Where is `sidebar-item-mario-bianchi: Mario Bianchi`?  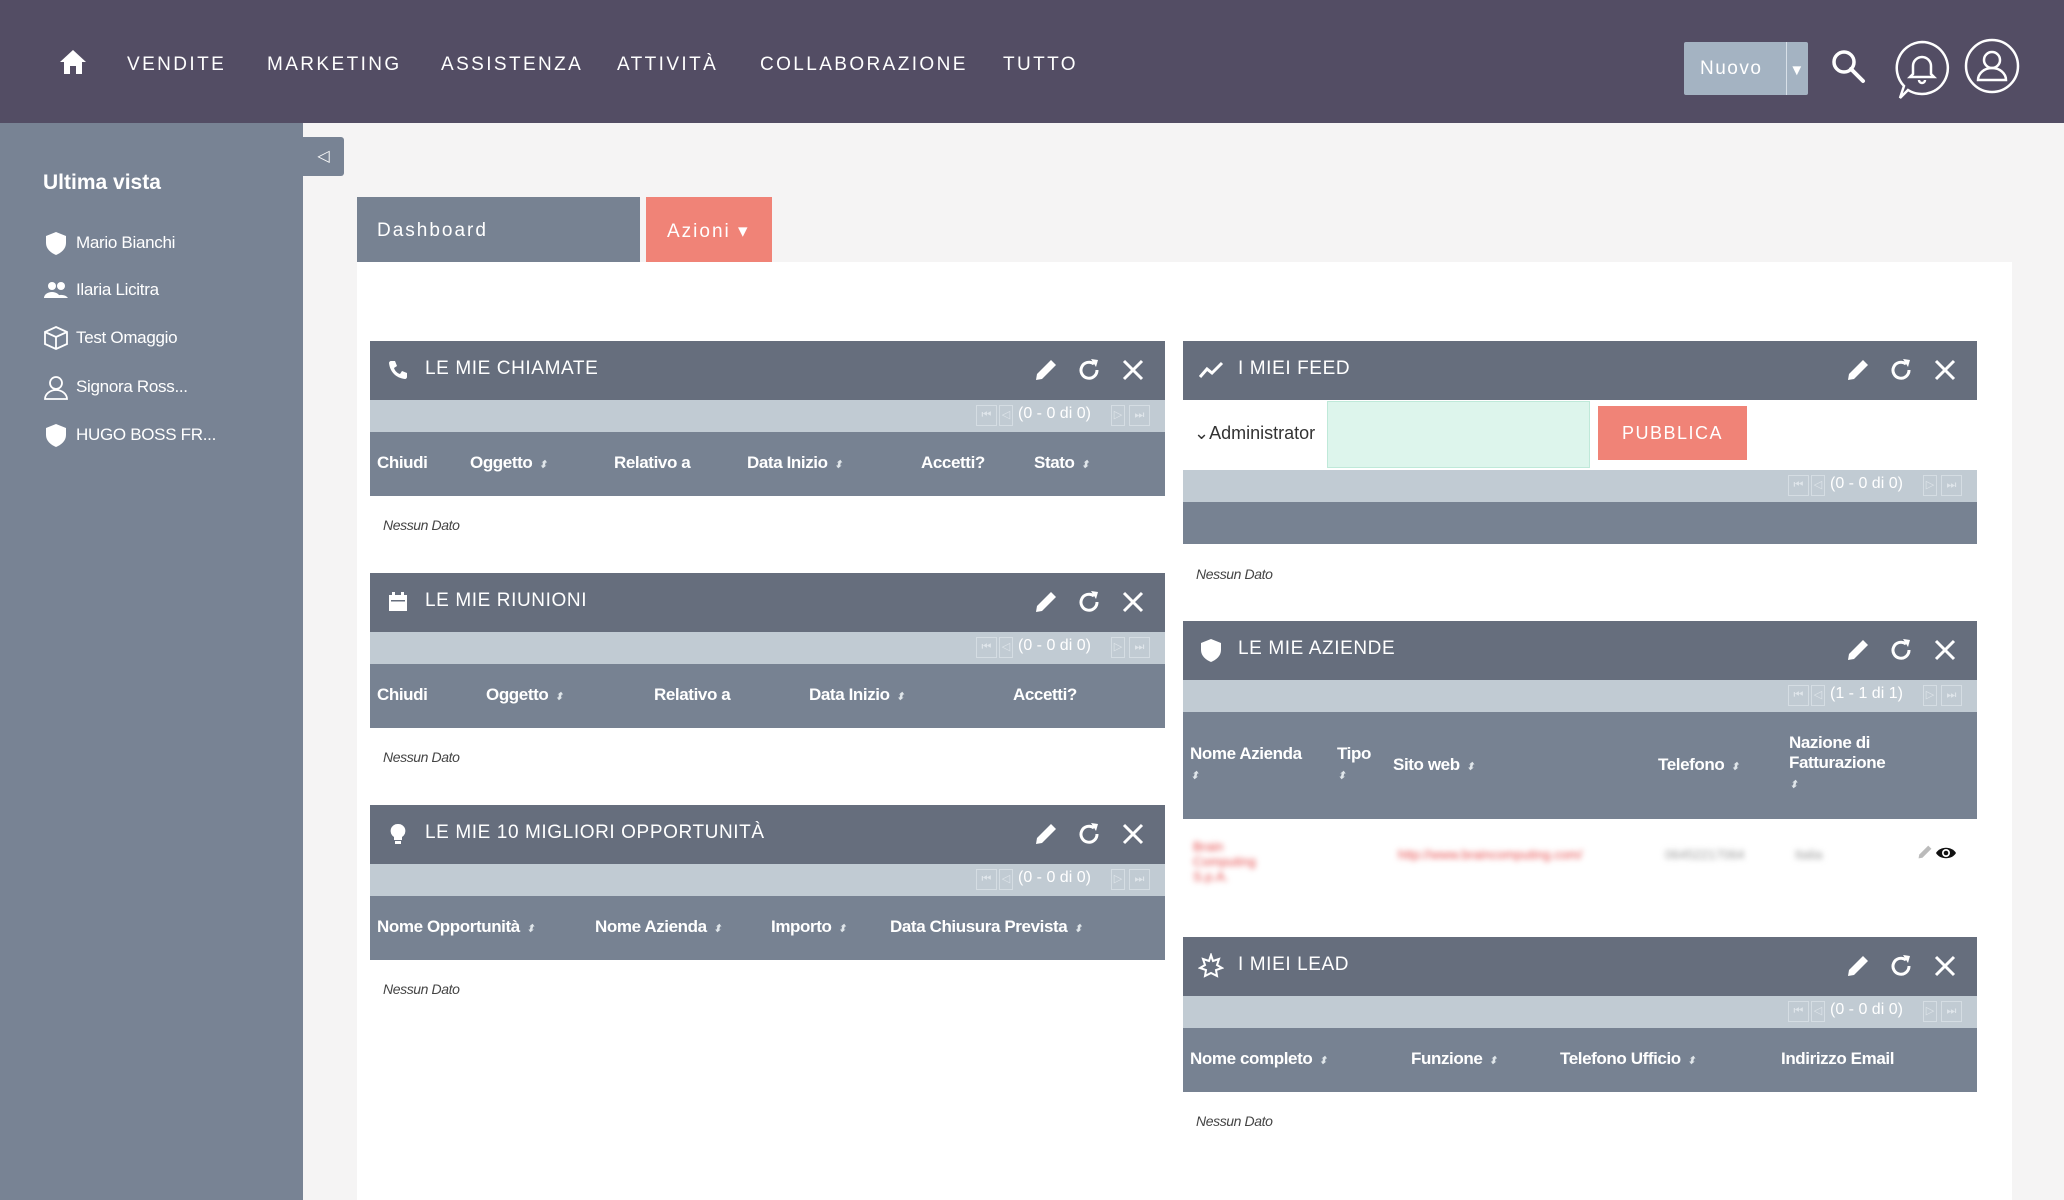 sidebar-item-mario-bianchi: Mario Bianchi is located at coordinates (109, 243).